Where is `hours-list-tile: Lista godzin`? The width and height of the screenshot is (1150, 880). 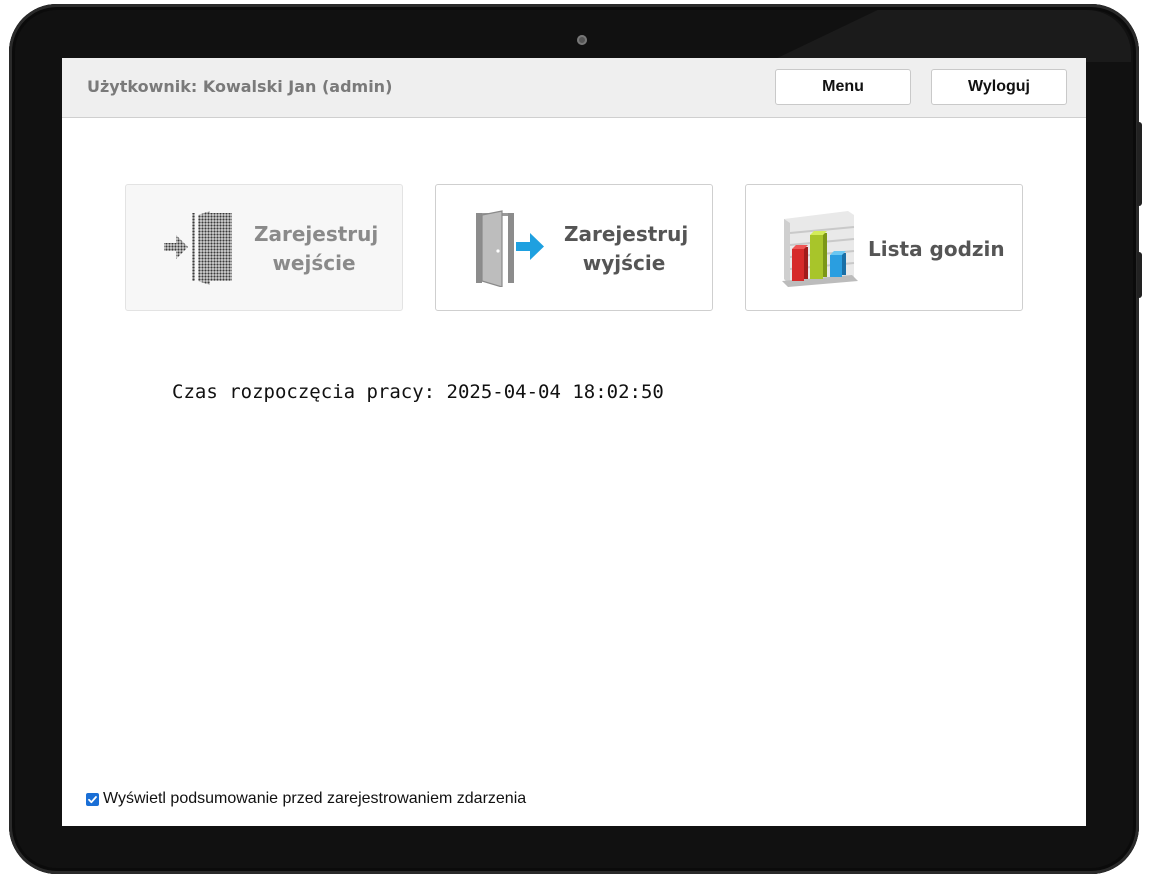
hours-list-tile: Lista godzin is located at coordinates (884, 247).